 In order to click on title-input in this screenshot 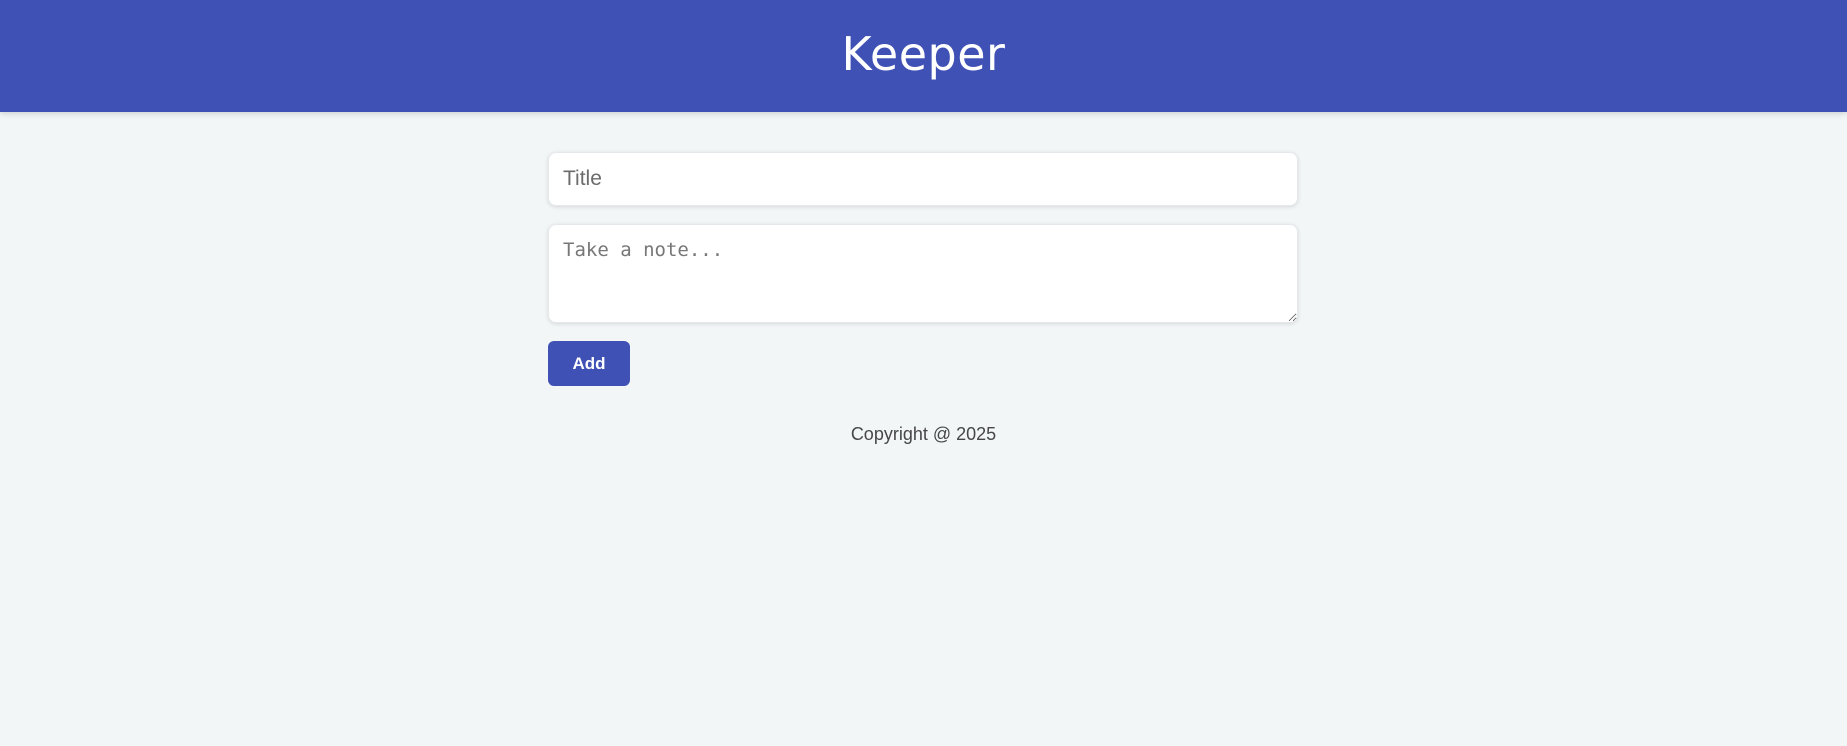, I will do `click(923, 179)`.